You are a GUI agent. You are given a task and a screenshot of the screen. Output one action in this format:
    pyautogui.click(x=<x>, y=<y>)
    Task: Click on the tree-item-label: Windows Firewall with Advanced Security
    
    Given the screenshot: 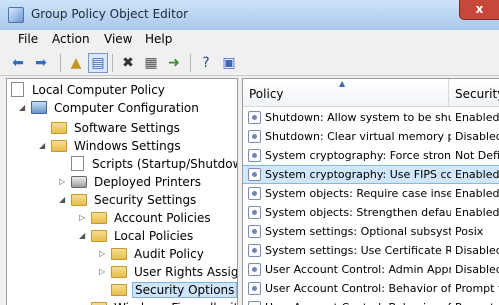 What is the action you would take?
    pyautogui.click(x=174, y=303)
    